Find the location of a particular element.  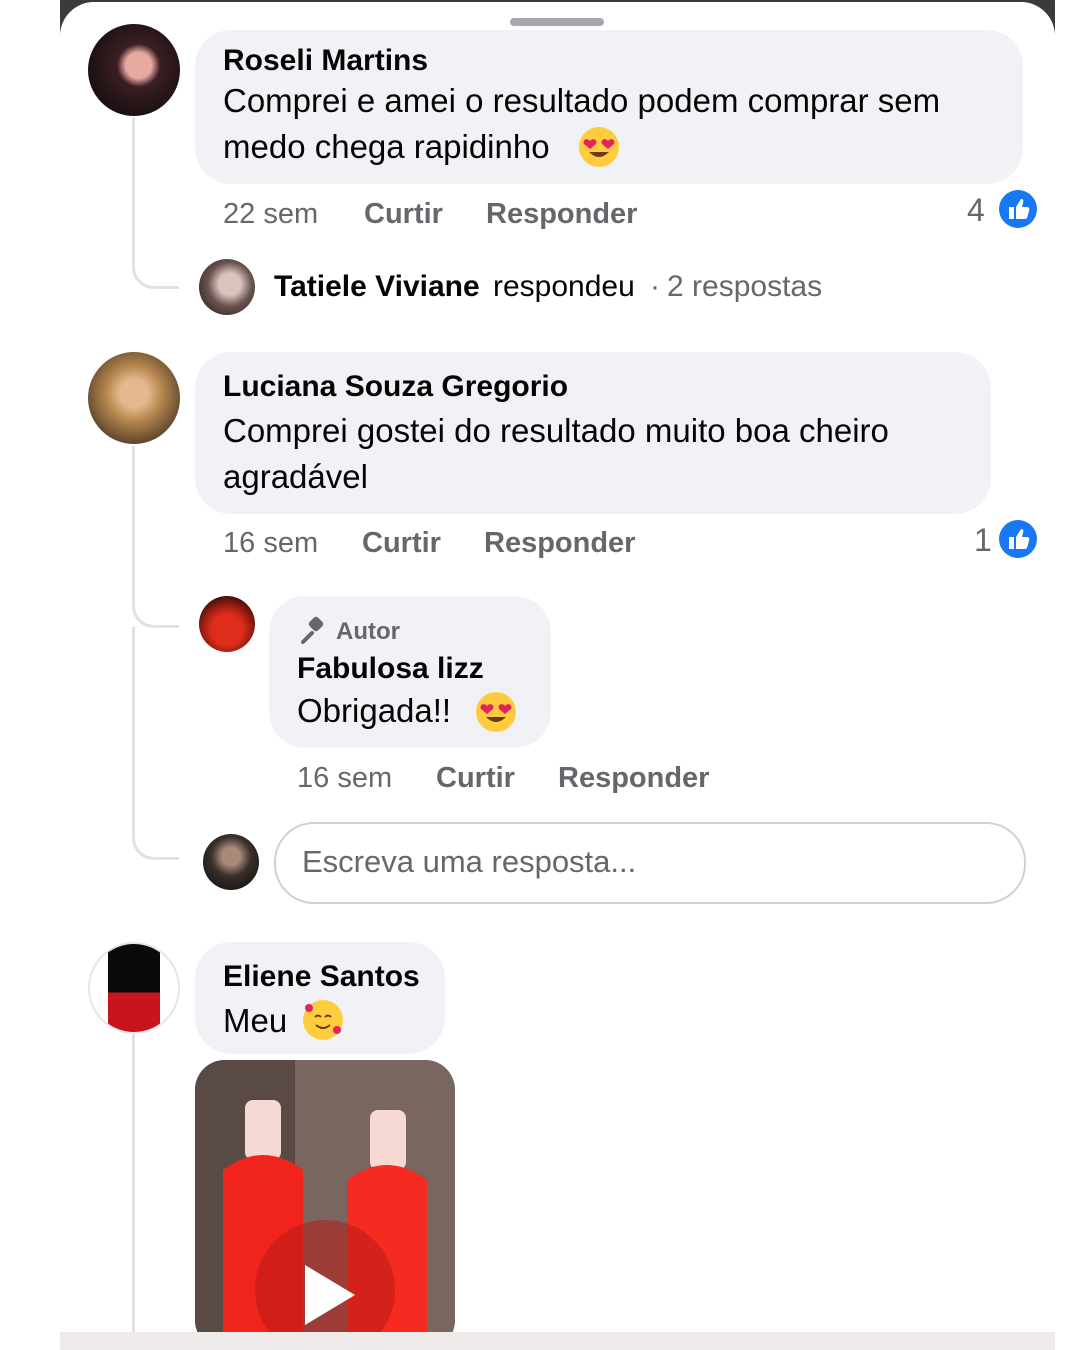

comment-author: Roseli Martins is located at coordinates (325, 61).